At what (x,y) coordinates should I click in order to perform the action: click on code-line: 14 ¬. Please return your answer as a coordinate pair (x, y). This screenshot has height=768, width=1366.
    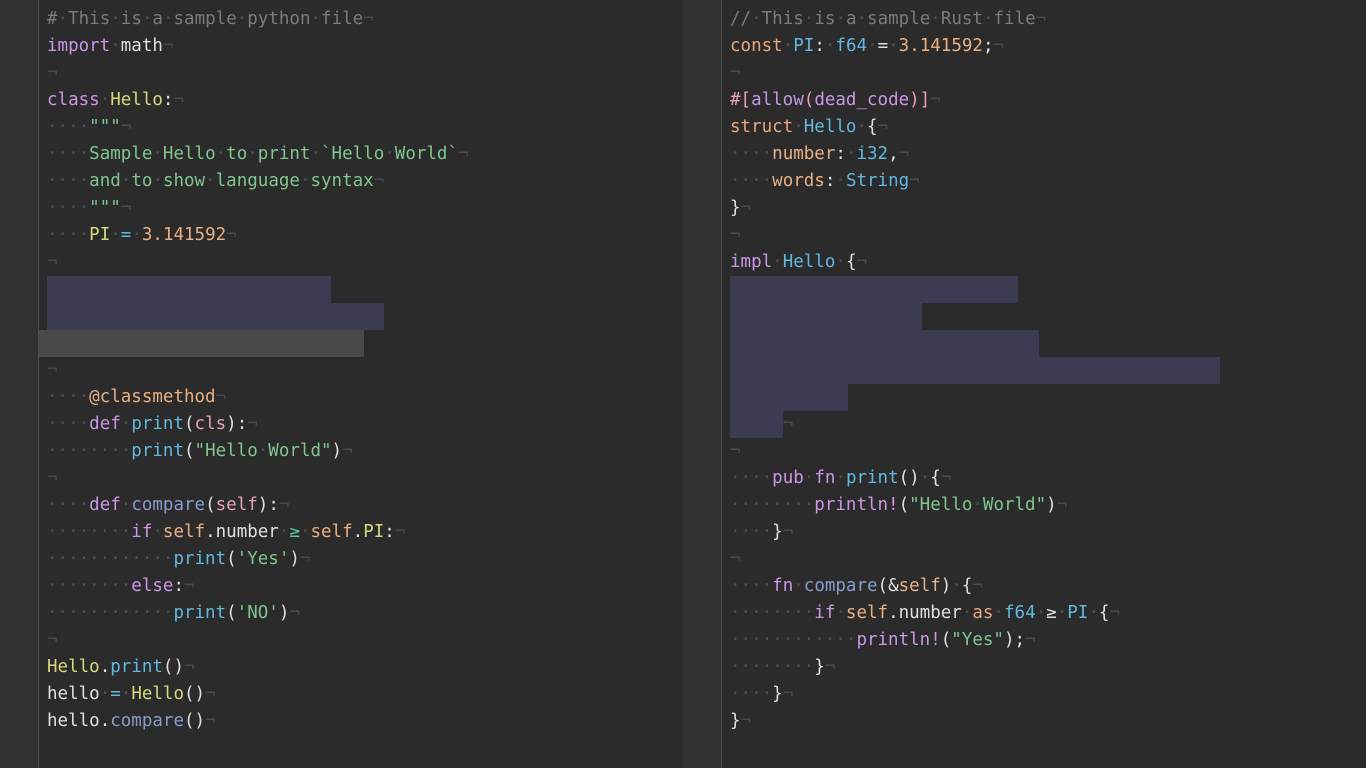
    Looking at the image, I should click on (341, 370).